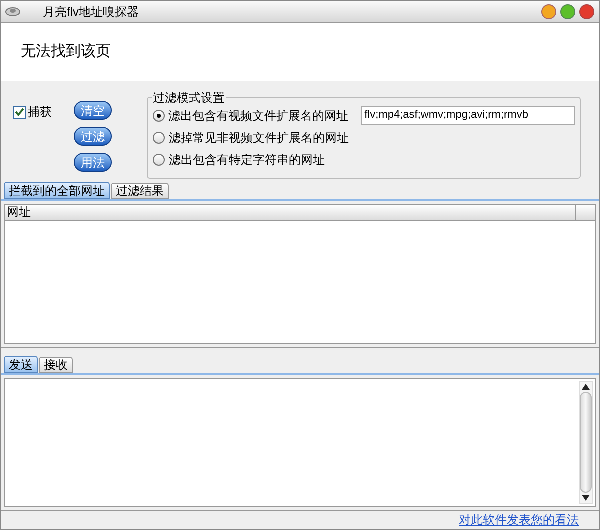 The width and height of the screenshot is (600, 530). Describe the element at coordinates (57, 190) in the screenshot. I see `tab: 拦截到的全部网址` at that location.